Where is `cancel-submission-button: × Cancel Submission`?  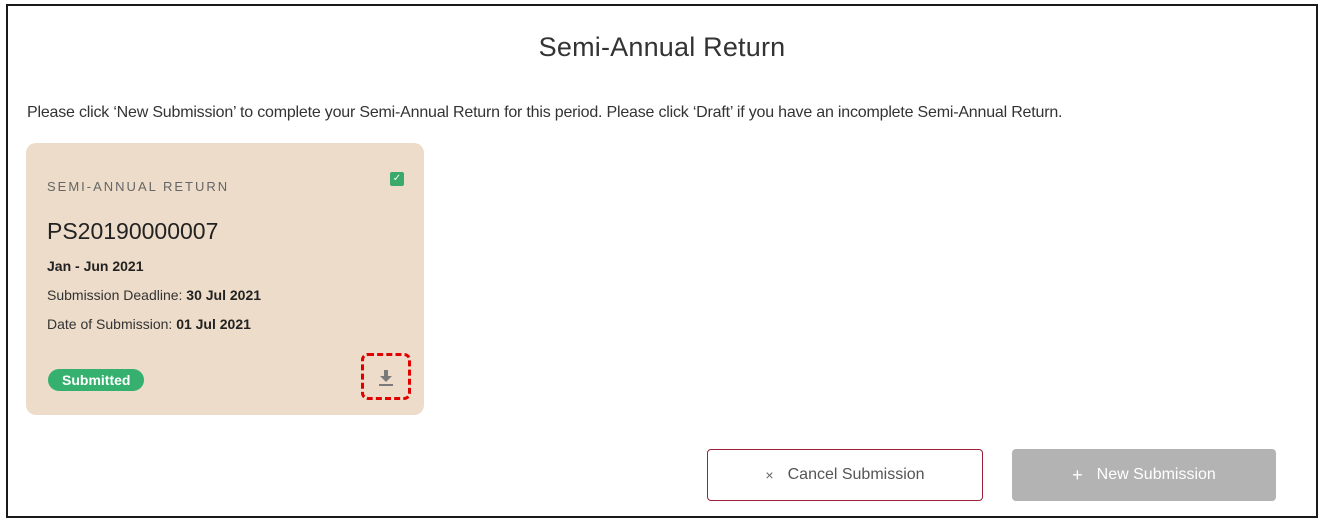 cancel-submission-button: × Cancel Submission is located at coordinates (845, 475).